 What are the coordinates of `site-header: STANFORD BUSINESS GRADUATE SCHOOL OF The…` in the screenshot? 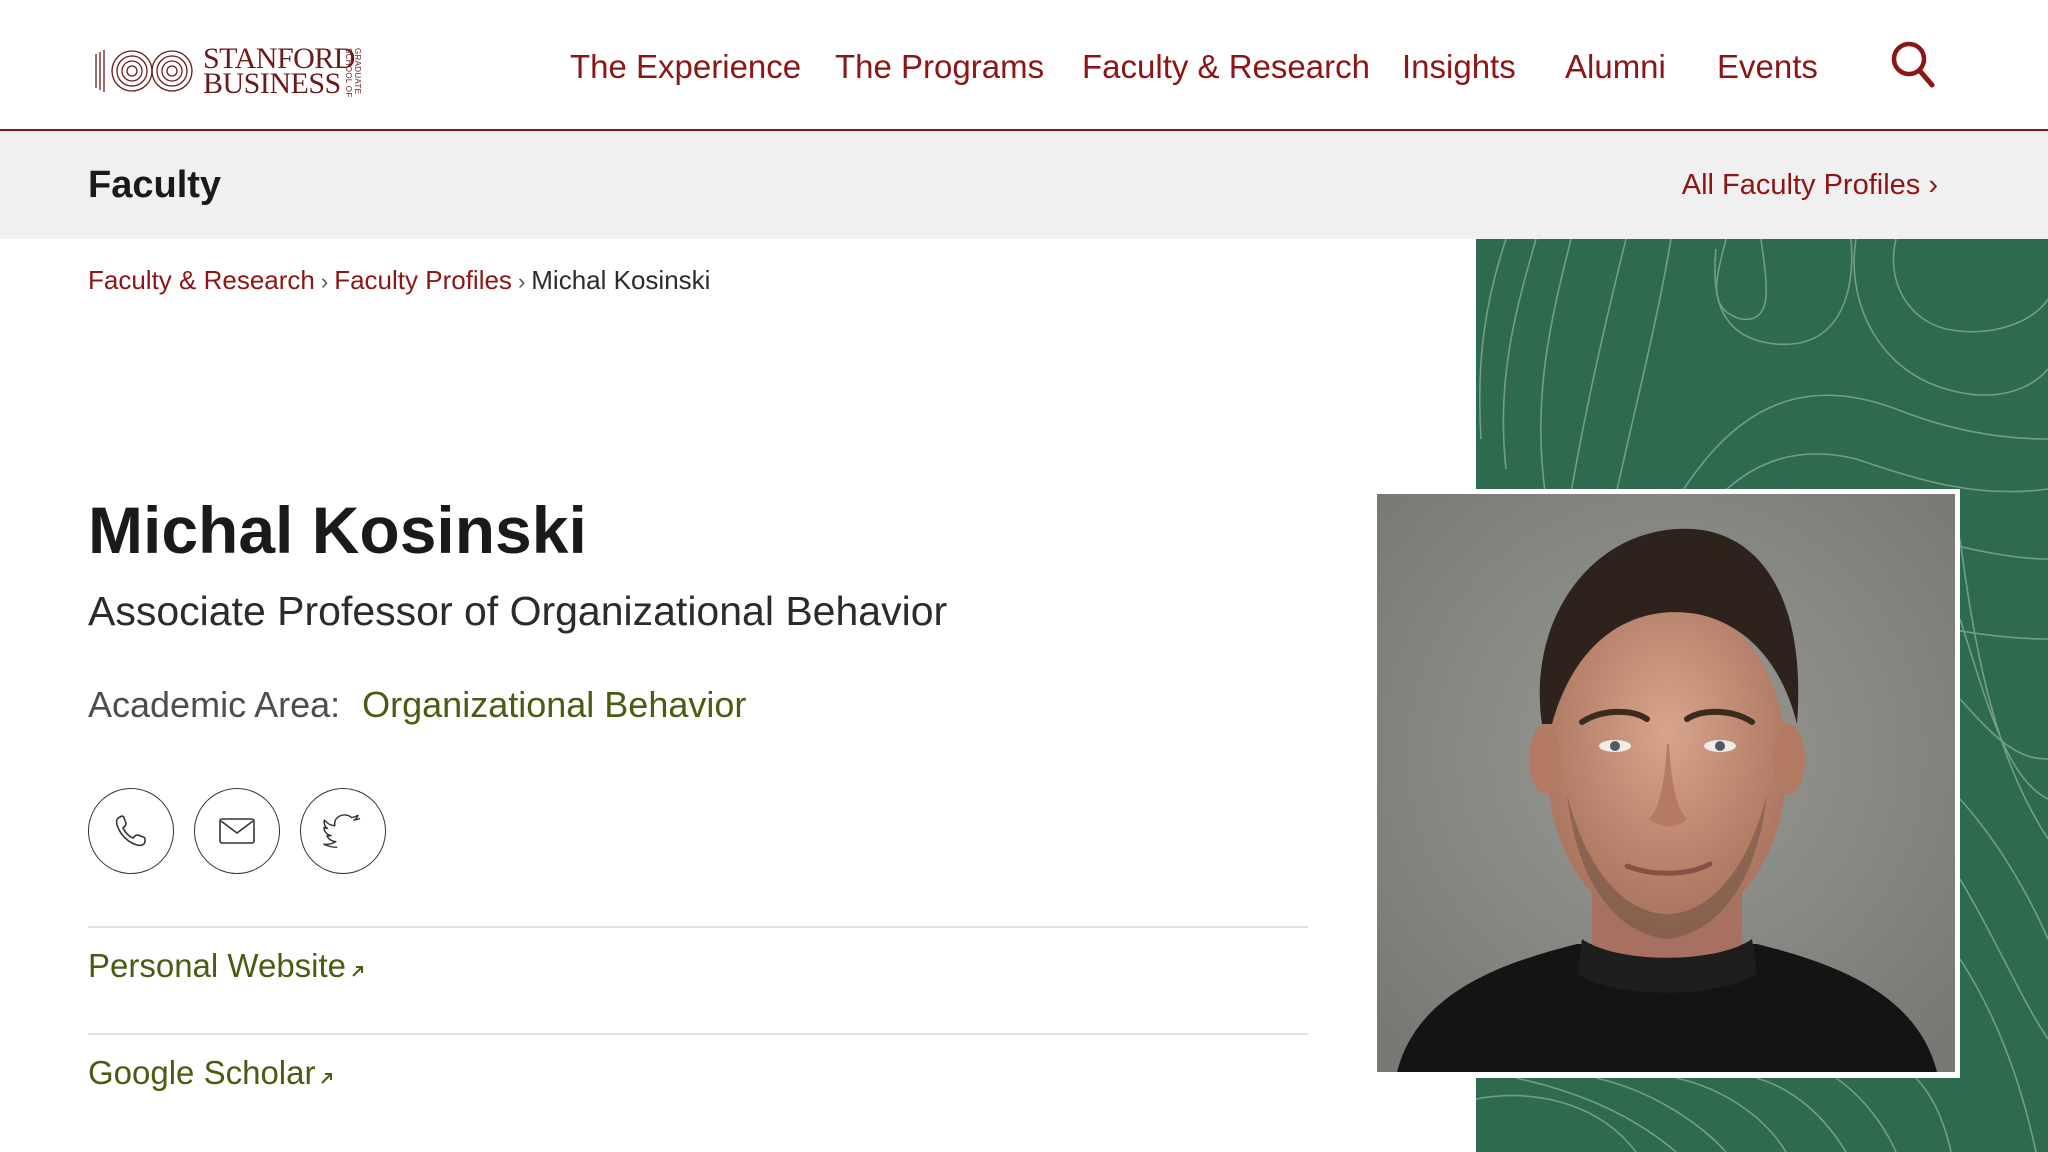 It's located at (1024, 65).